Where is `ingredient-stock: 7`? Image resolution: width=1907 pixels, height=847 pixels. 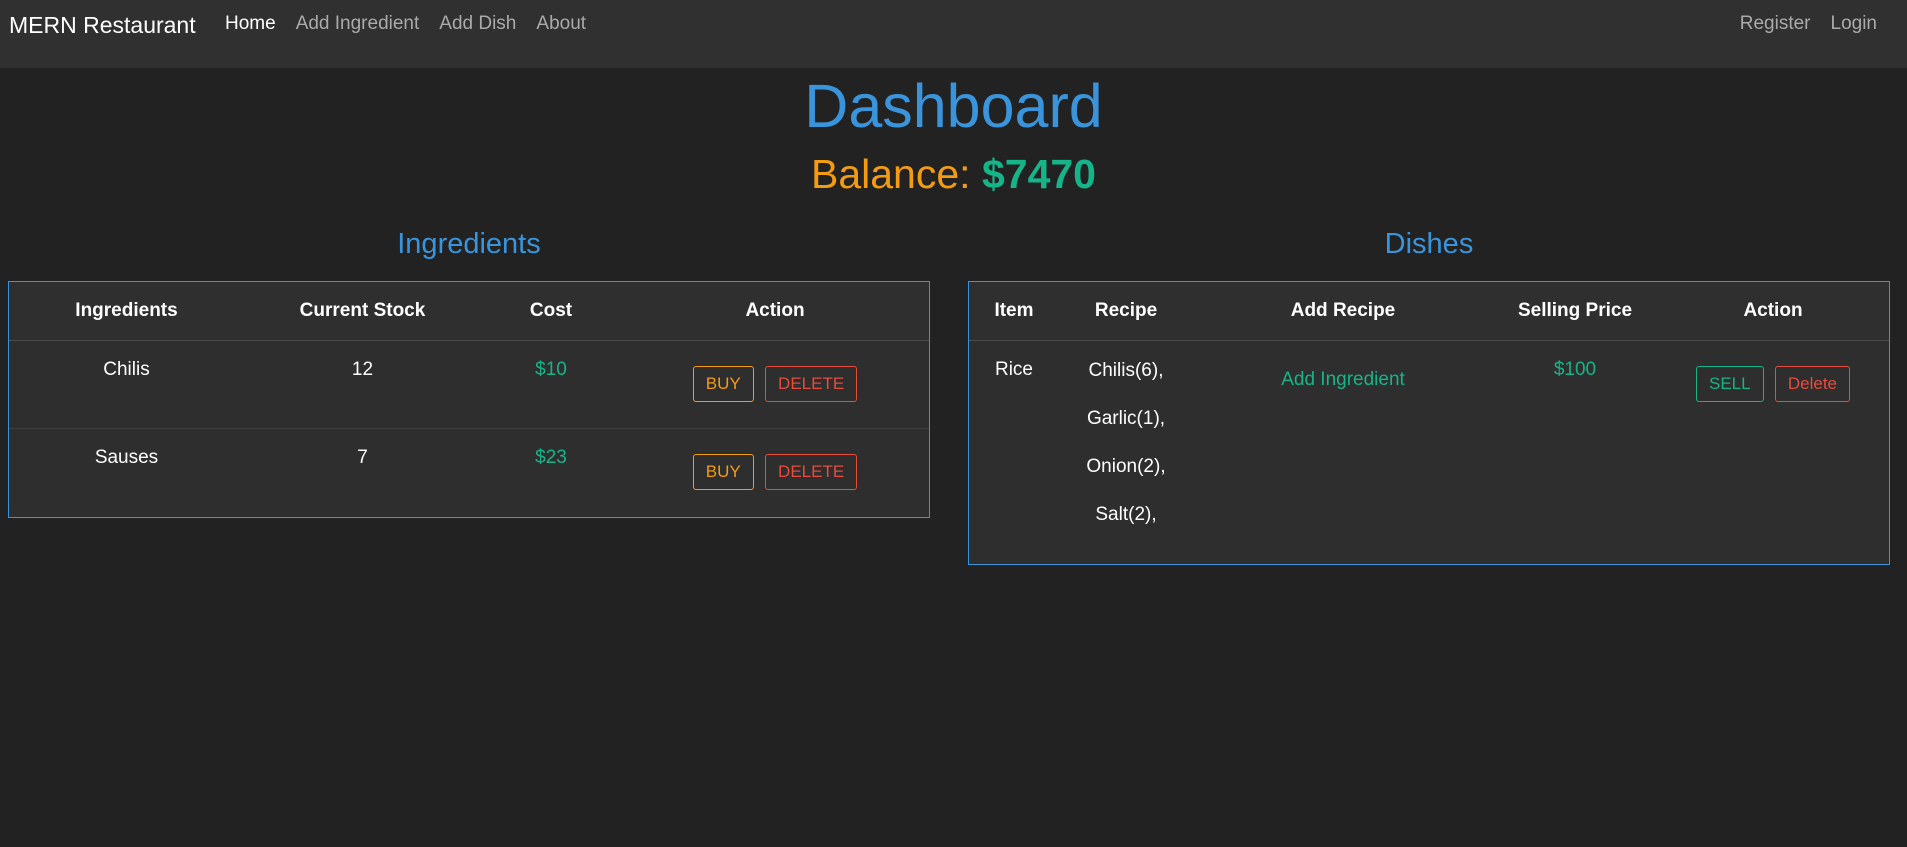
ingredient-stock: 7 is located at coordinates (362, 471).